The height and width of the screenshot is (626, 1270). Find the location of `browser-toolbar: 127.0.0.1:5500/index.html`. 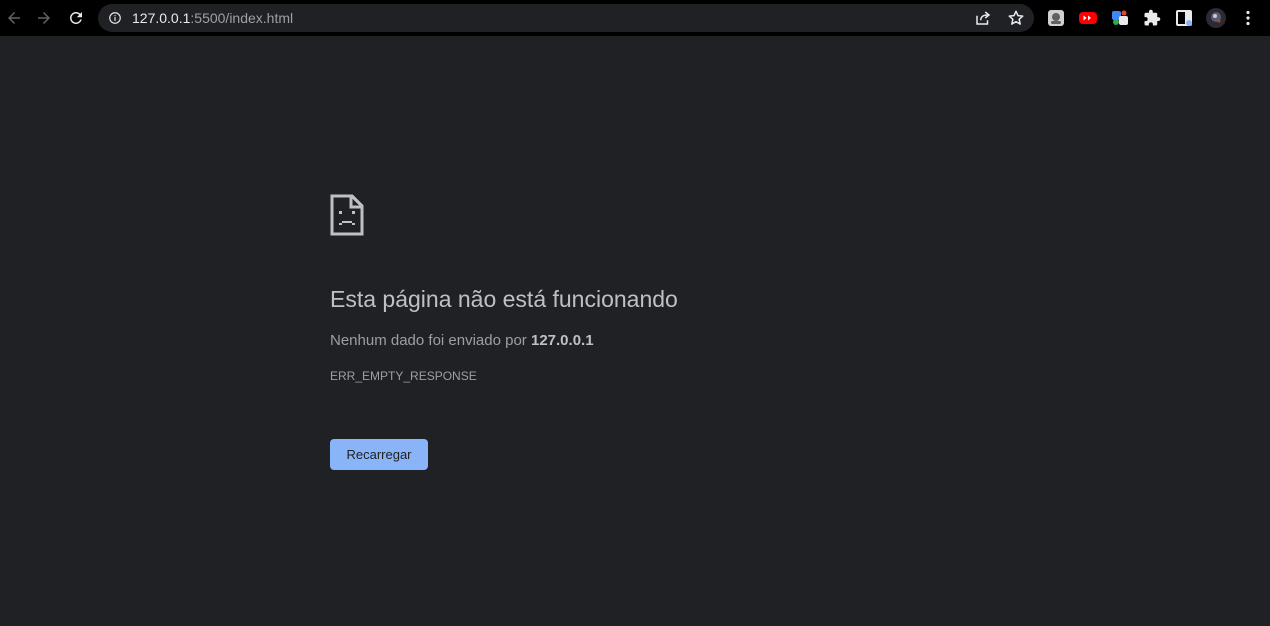

browser-toolbar: 127.0.0.1:5500/index.html is located at coordinates (635, 18).